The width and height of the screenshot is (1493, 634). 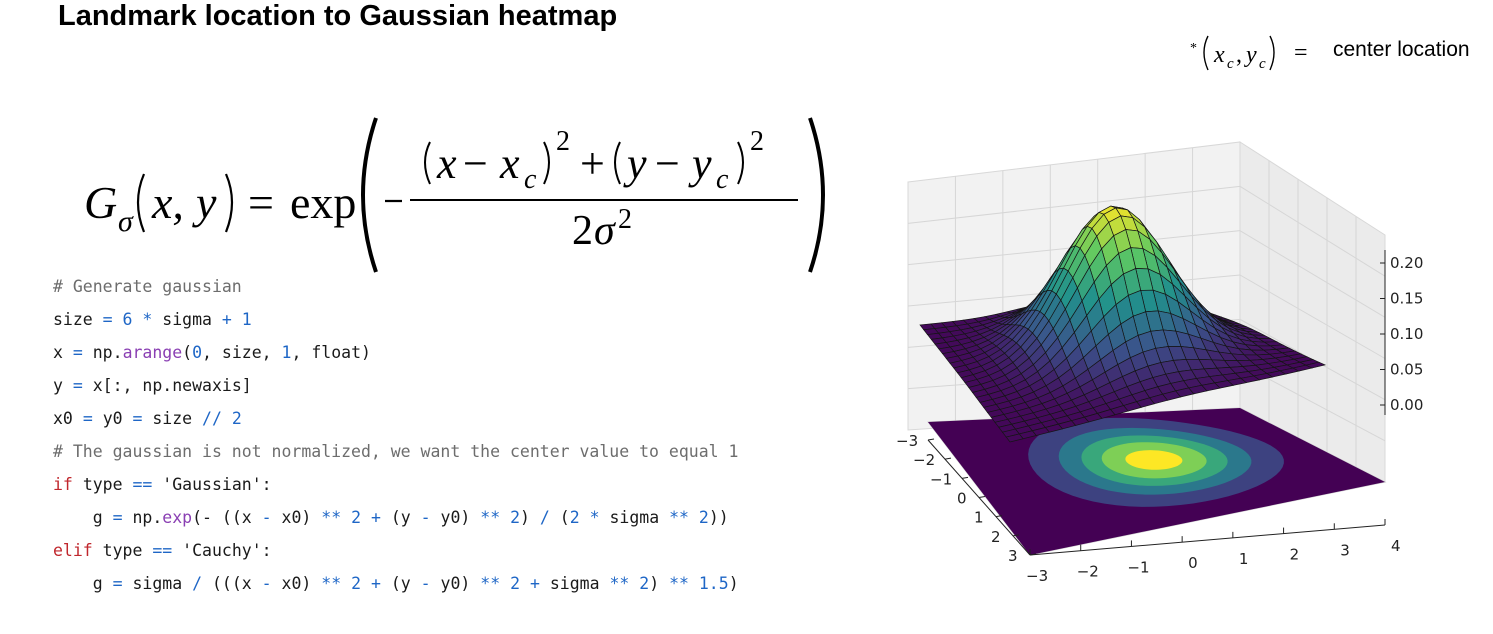 What do you see at coordinates (147, 286) in the screenshot?
I see `code-line-1: # Generate gaussian` at bounding box center [147, 286].